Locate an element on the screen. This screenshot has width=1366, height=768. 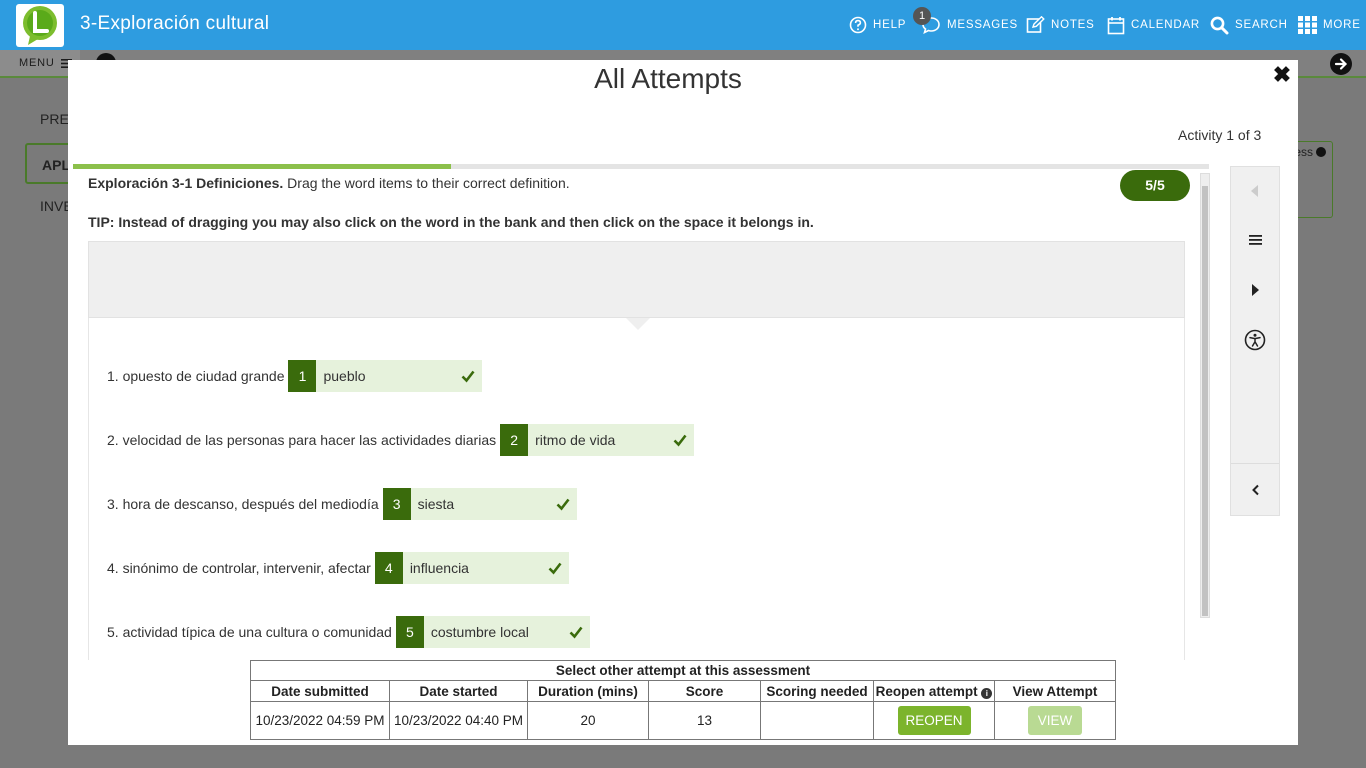
next-activity-button is located at coordinates (1255, 290).